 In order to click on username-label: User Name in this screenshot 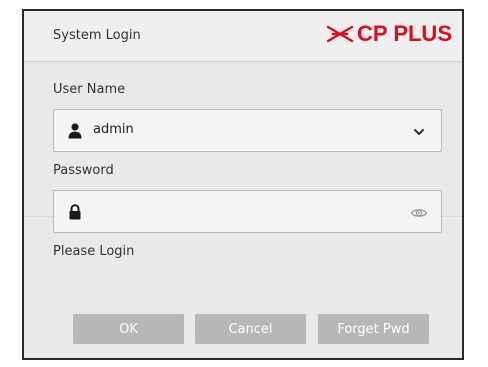, I will do `click(89, 89)`.